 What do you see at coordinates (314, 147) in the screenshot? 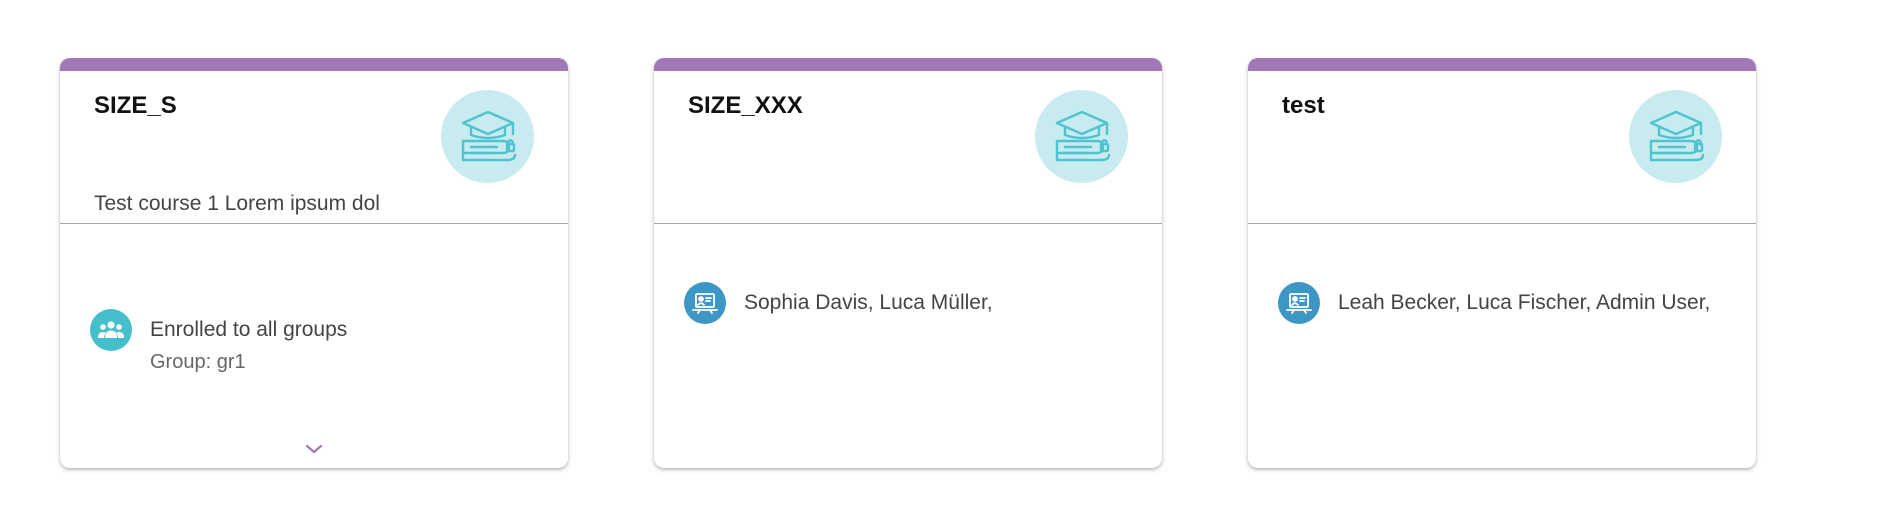
I see `card-header: SIZE_S Test course 1 Lorem ipsum dol` at bounding box center [314, 147].